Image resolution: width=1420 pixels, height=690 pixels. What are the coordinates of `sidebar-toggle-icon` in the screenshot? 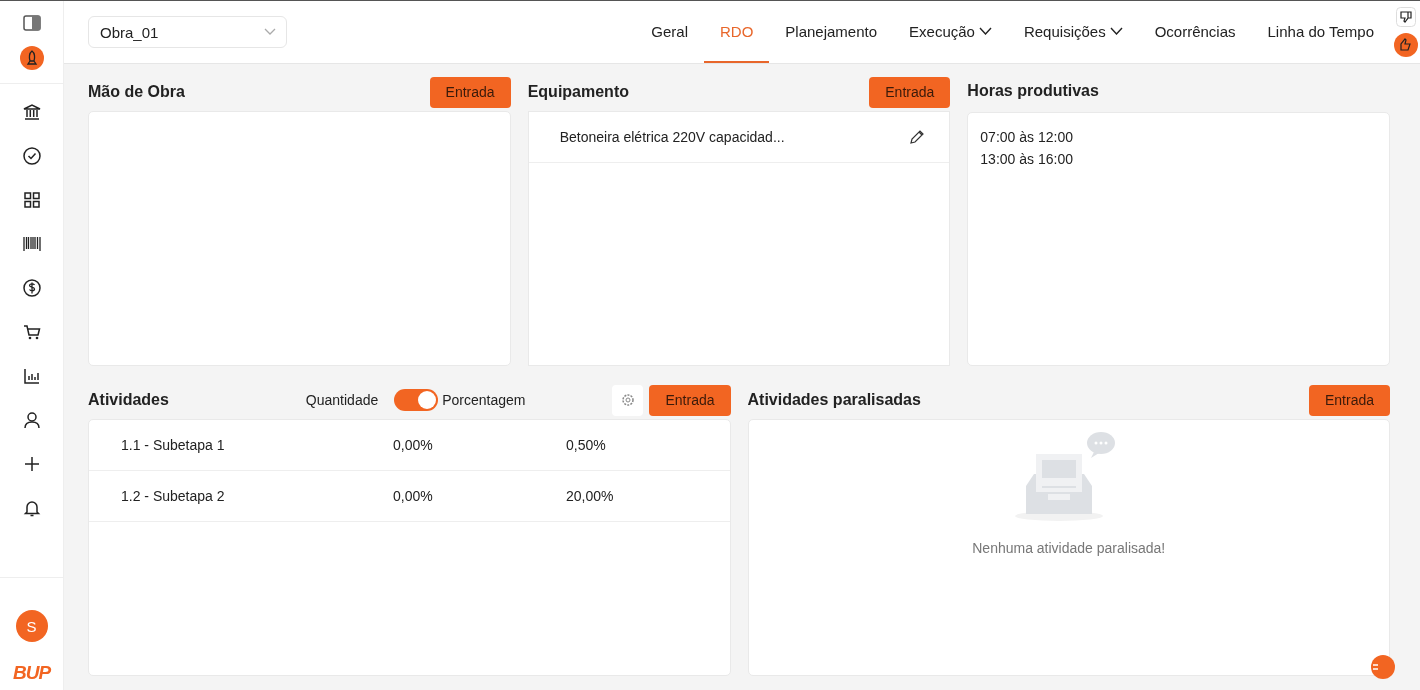 It's located at (31, 23).